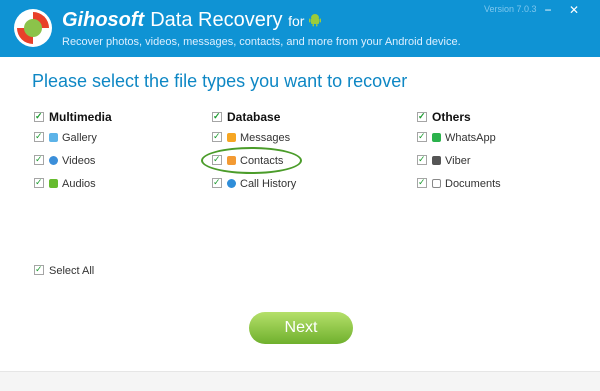 Image resolution: width=600 pixels, height=391 pixels. I want to click on select-all-checkbox: Select All, so click(64, 270).